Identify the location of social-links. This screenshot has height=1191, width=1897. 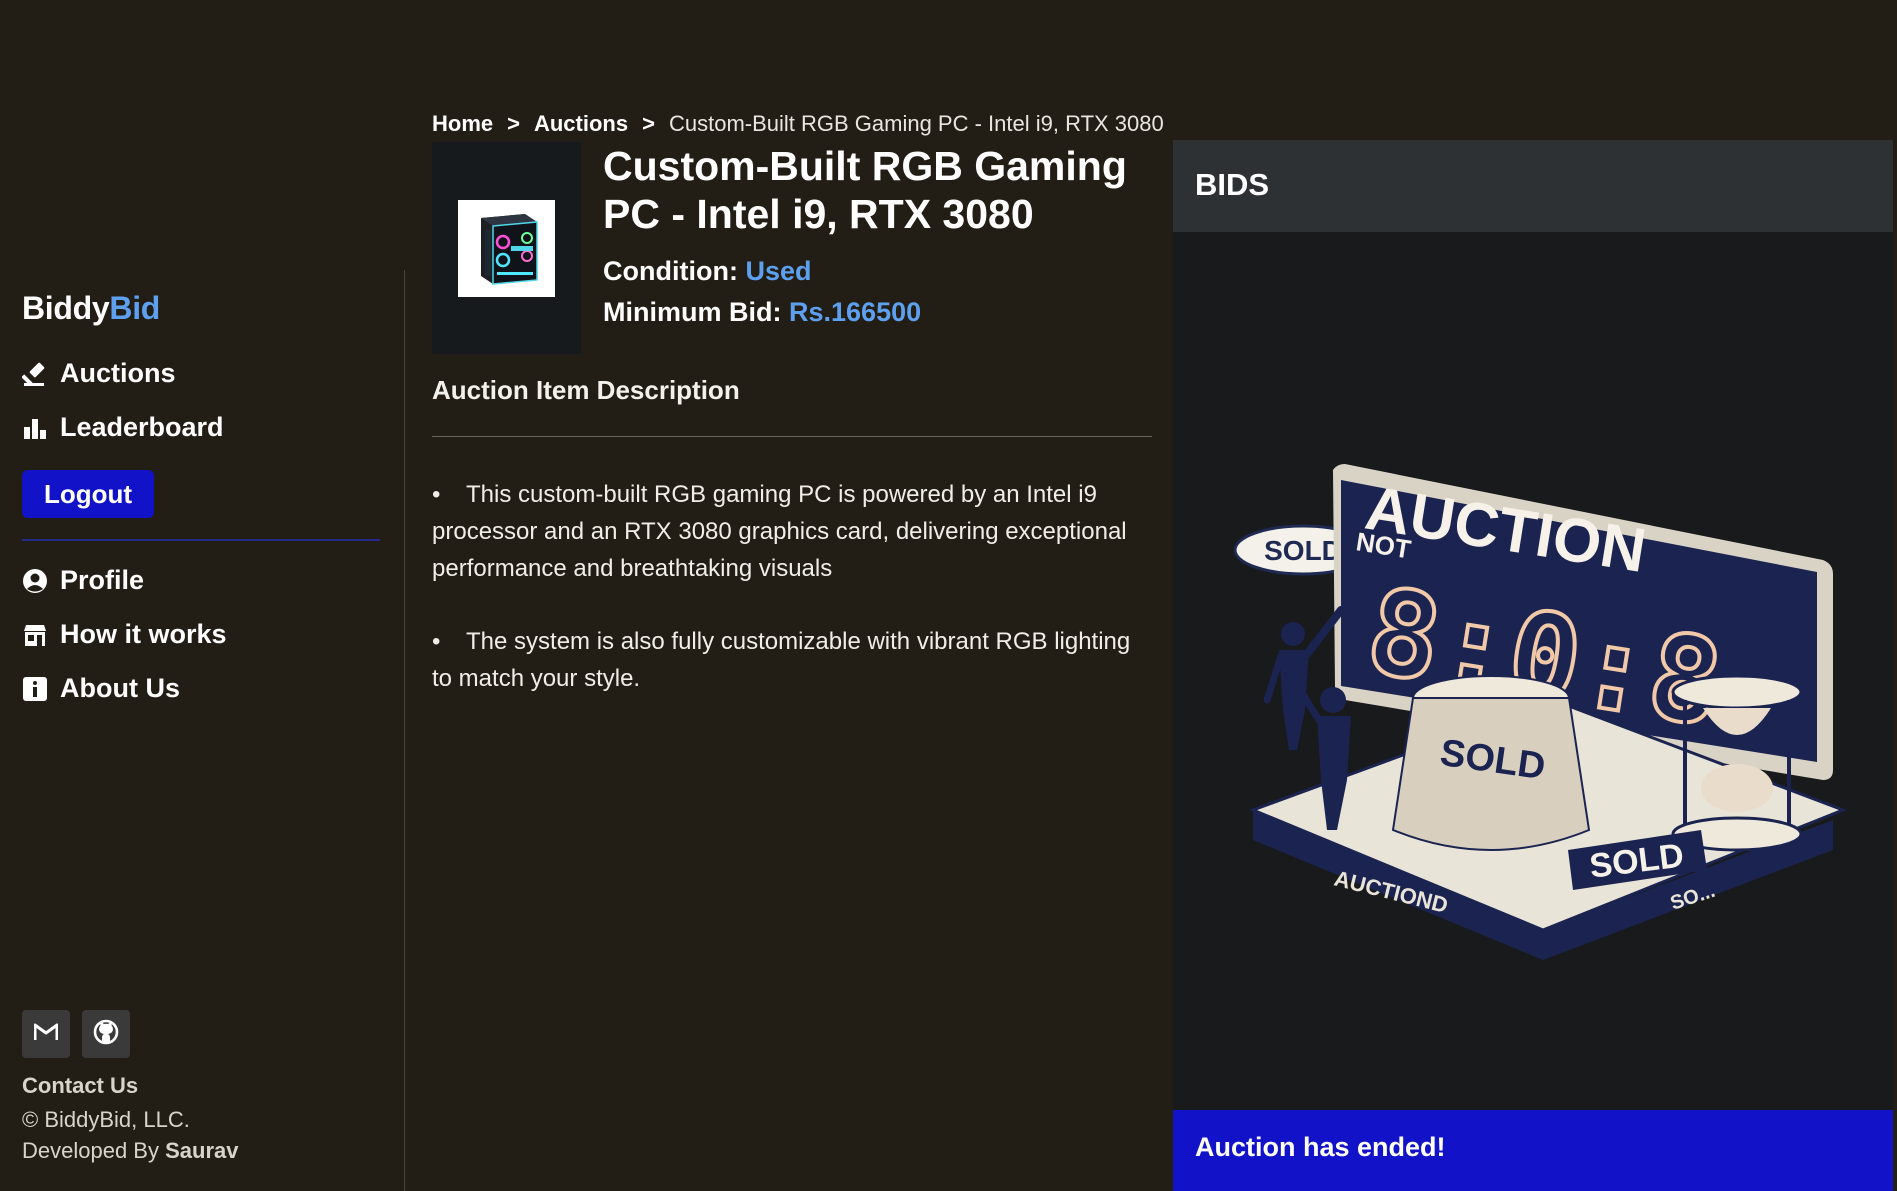
(76, 1034).